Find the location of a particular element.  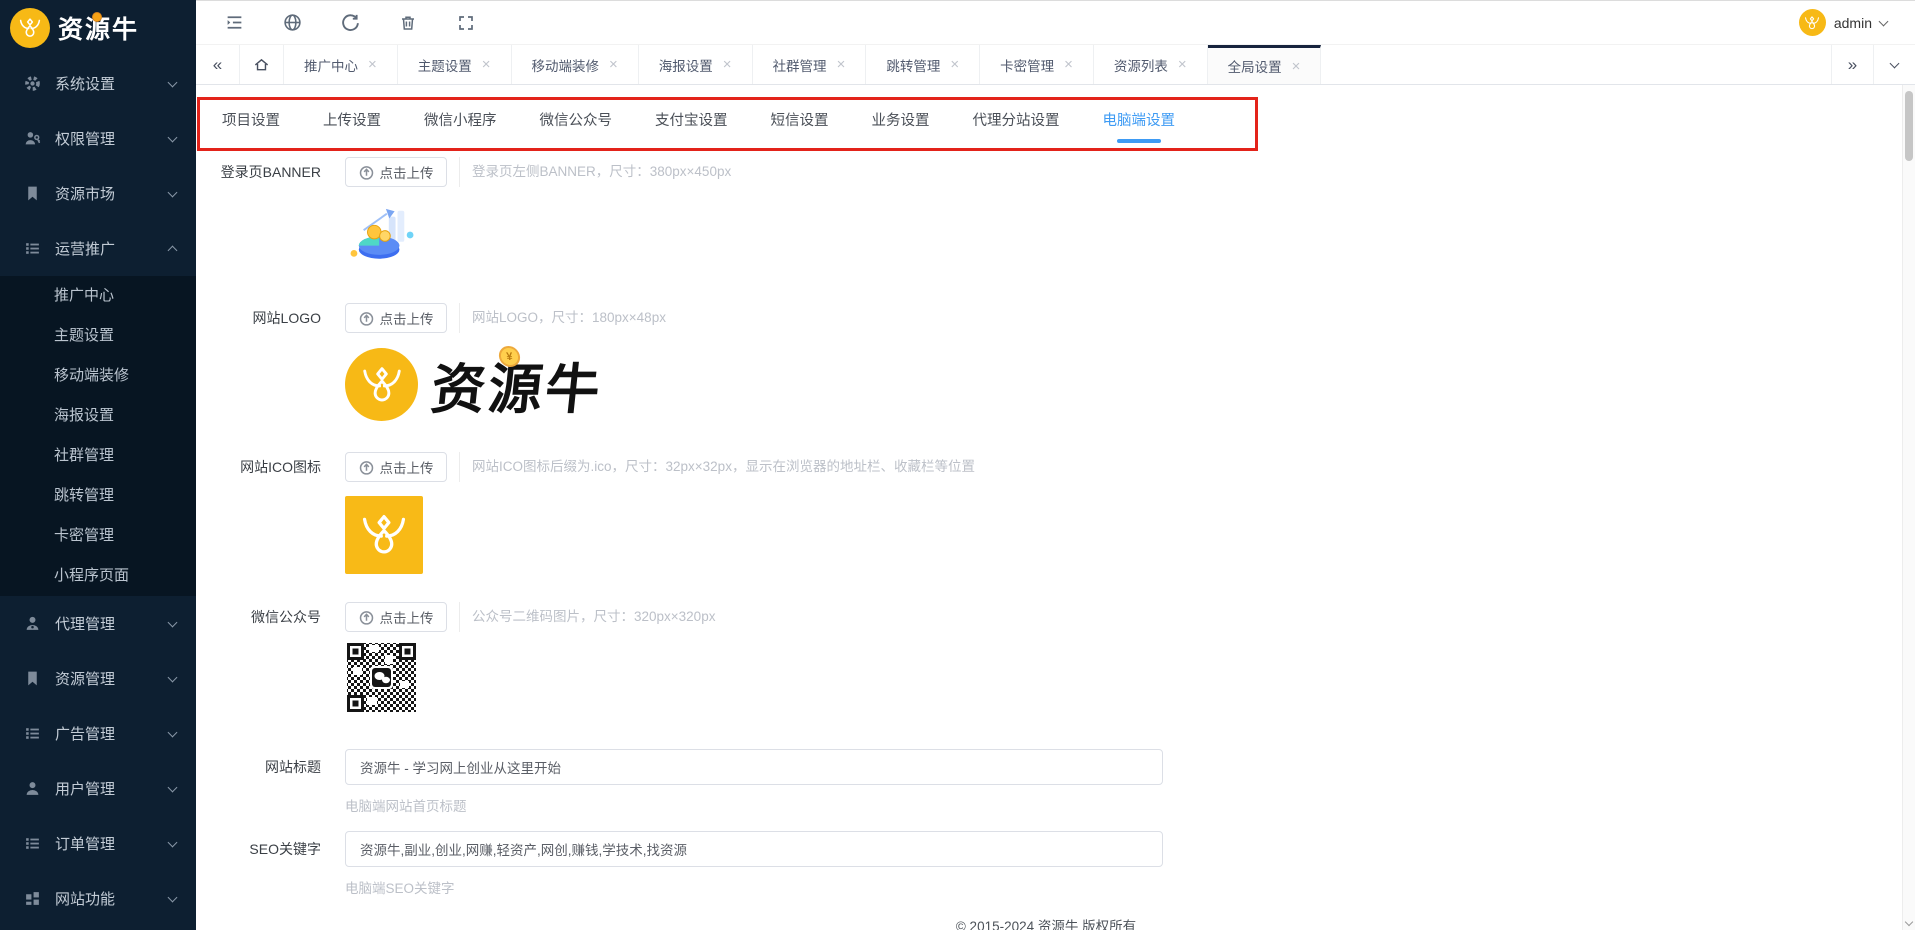

sidebar-subitem-miniapp-page: 小程序页面 is located at coordinates (98, 576).